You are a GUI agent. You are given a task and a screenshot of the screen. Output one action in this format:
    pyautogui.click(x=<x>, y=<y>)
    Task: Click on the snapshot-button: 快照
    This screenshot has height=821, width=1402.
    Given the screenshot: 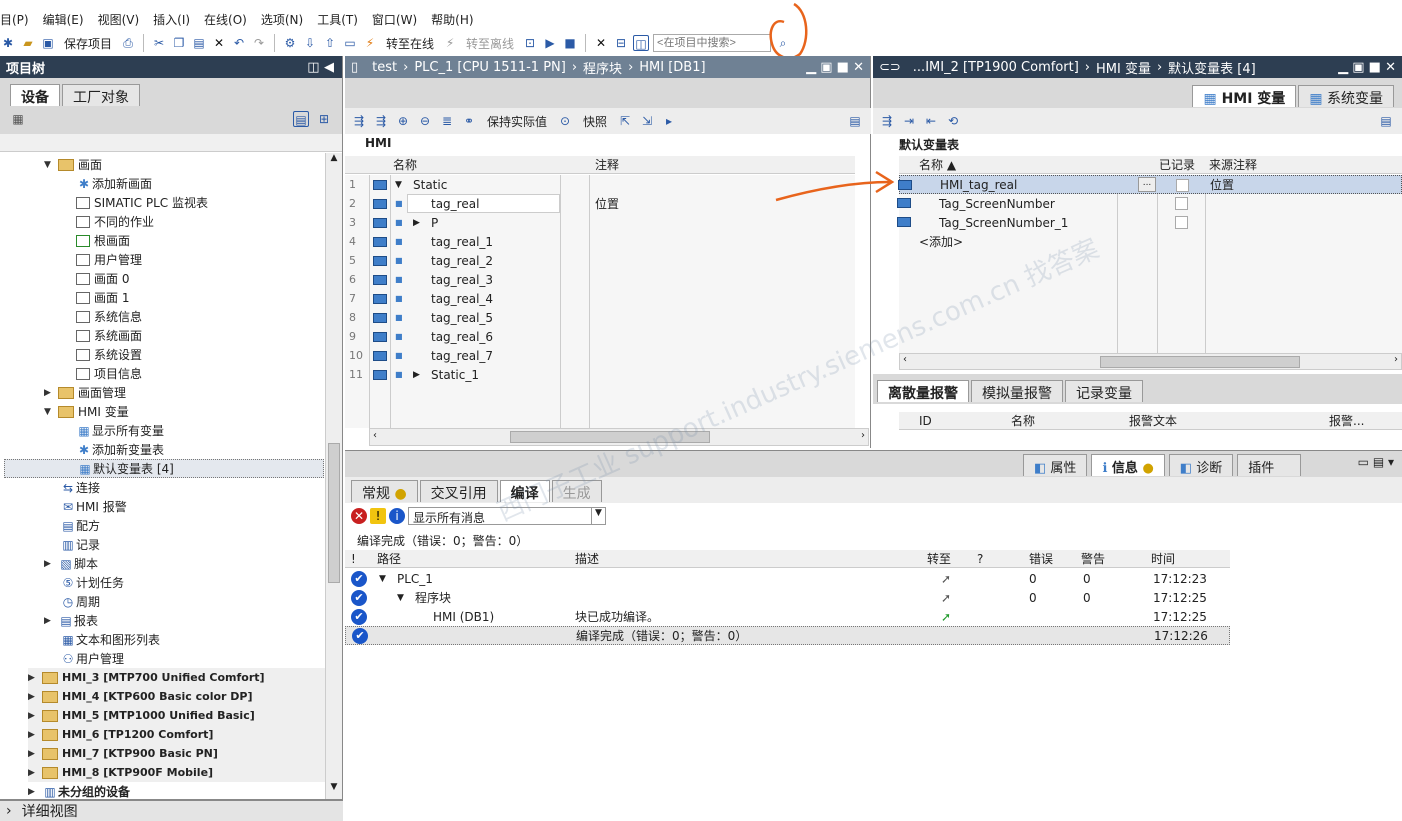 What is the action you would take?
    pyautogui.click(x=595, y=121)
    